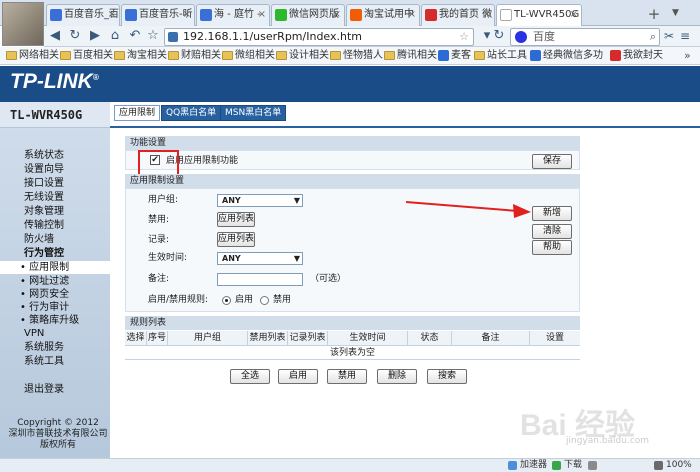 The height and width of the screenshot is (472, 700). Describe the element at coordinates (296, 258) in the screenshot. I see `chevron-down-icon: ▼` at that location.